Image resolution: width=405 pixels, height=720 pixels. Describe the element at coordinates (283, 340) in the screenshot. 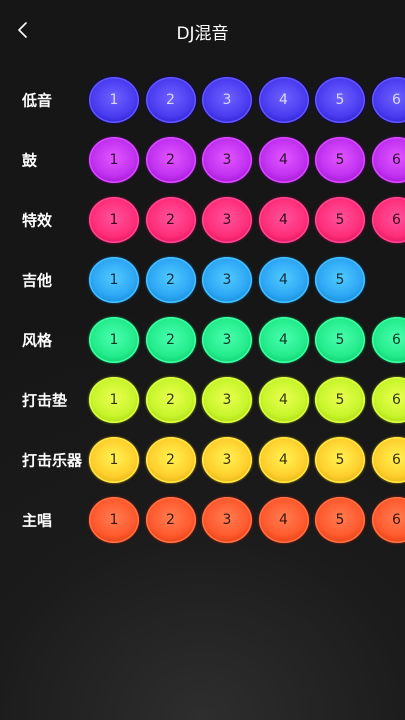

I see `pad-style-4: 4` at that location.